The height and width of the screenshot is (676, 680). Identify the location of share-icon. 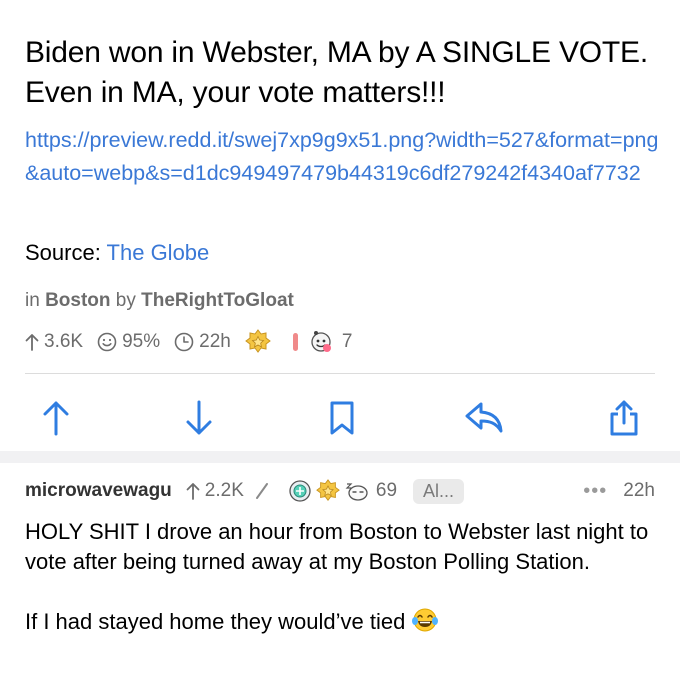
(624, 418).